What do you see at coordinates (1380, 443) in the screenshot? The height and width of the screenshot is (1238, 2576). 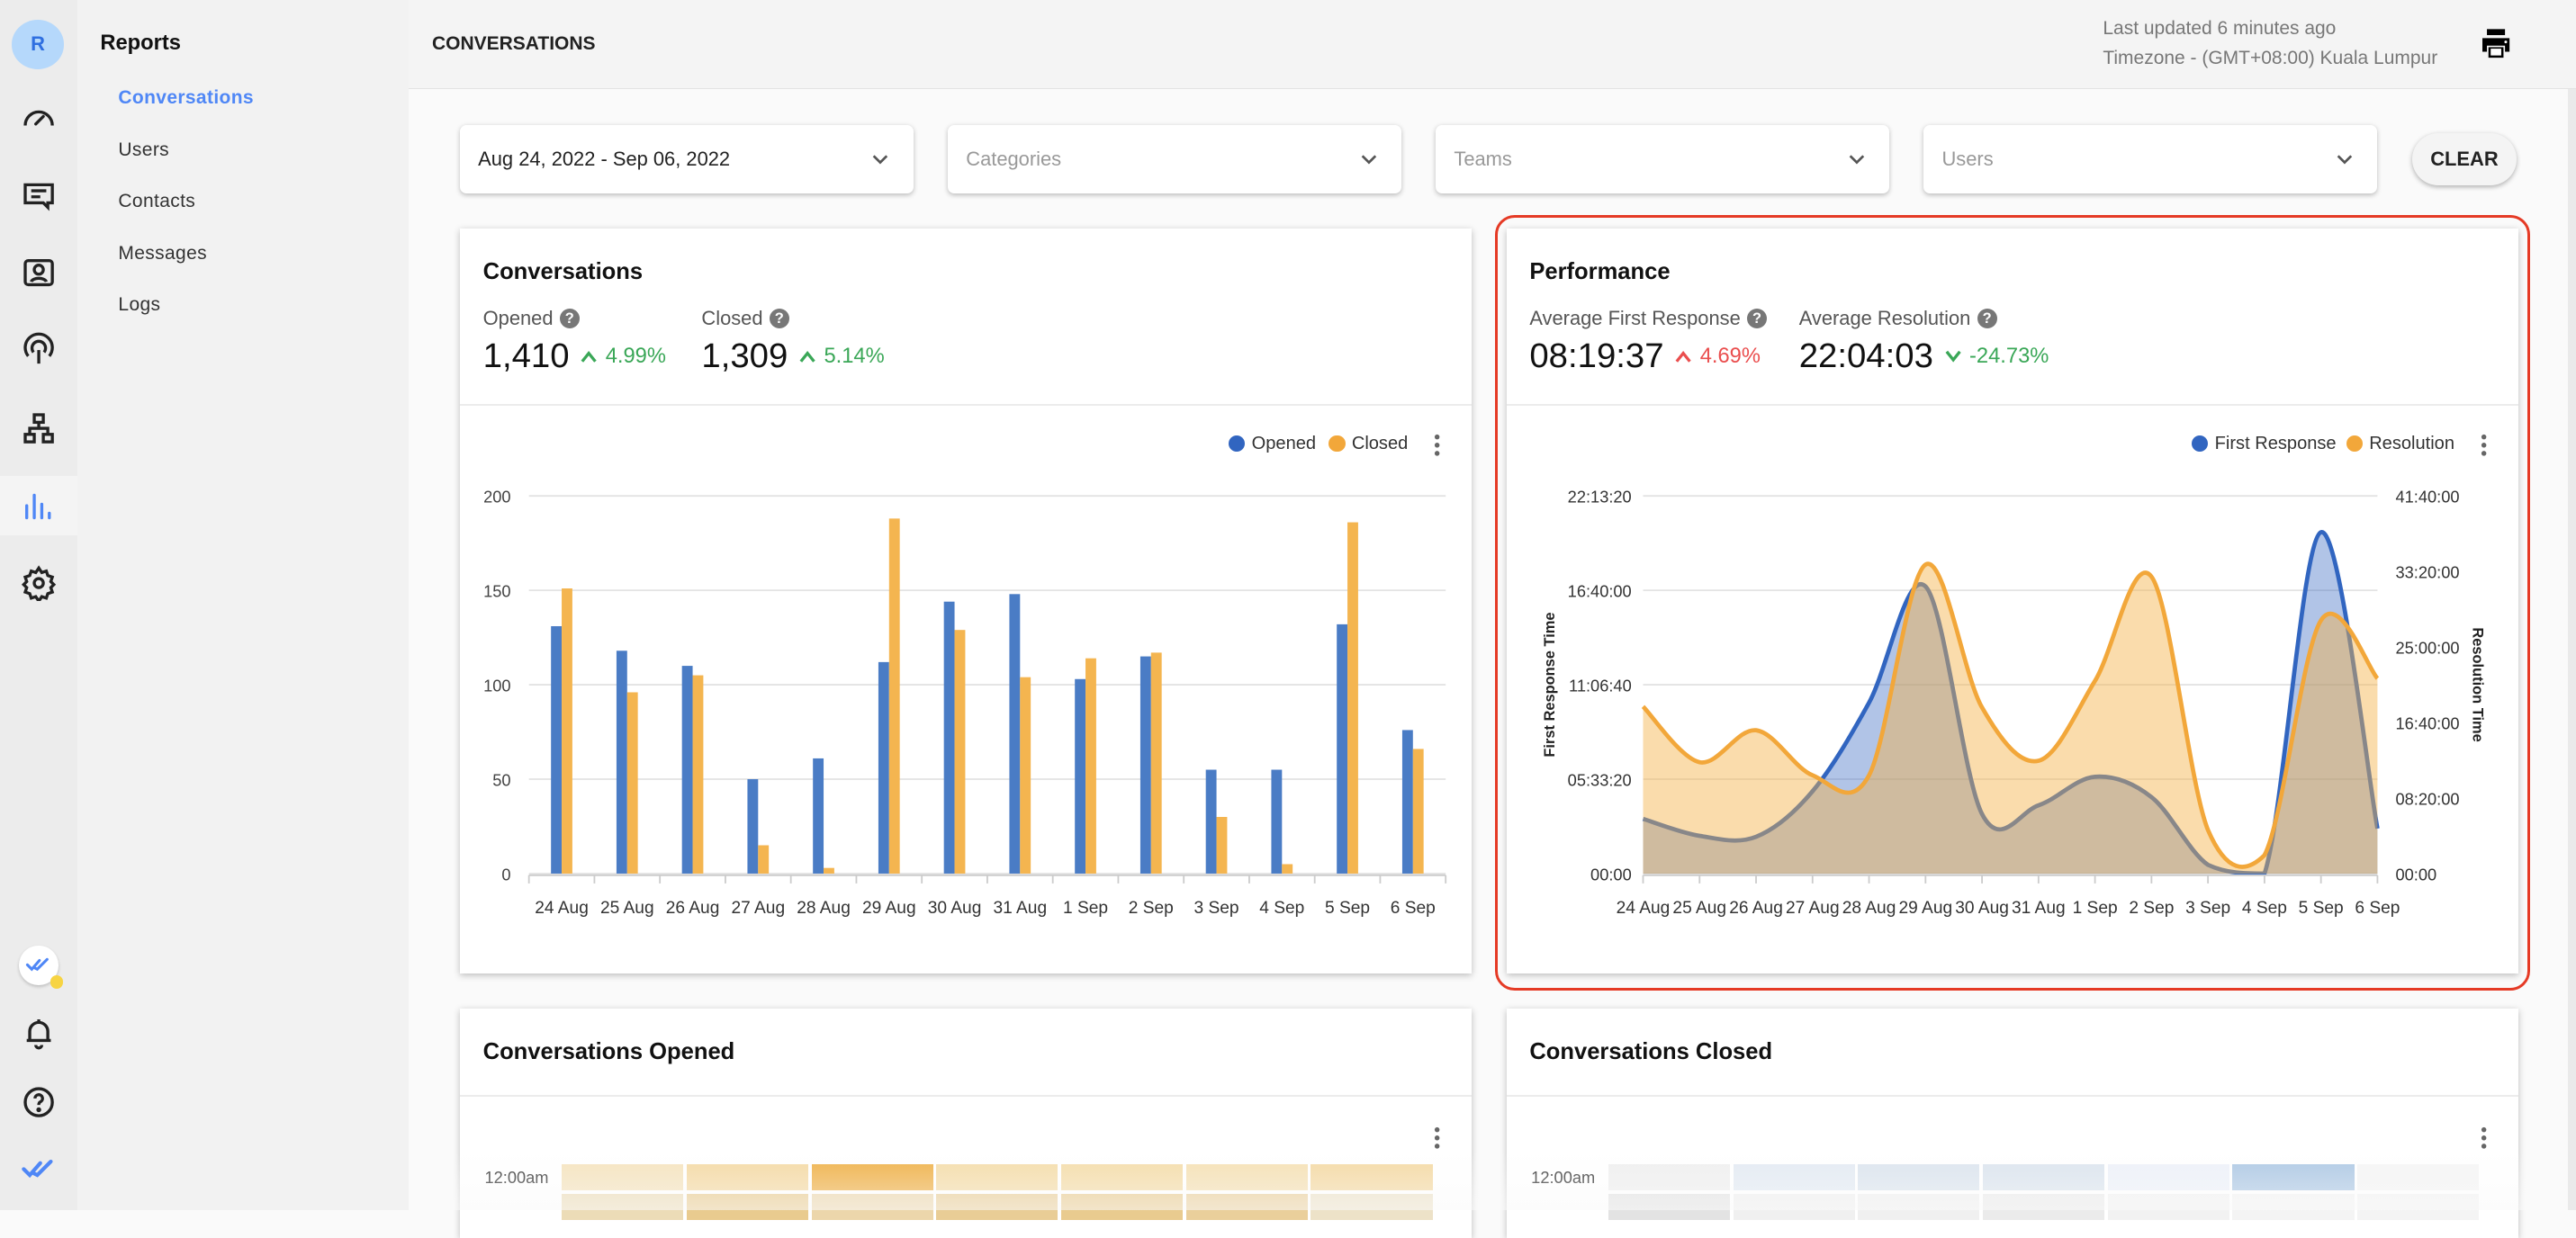 I see `legend-label: Closed` at bounding box center [1380, 443].